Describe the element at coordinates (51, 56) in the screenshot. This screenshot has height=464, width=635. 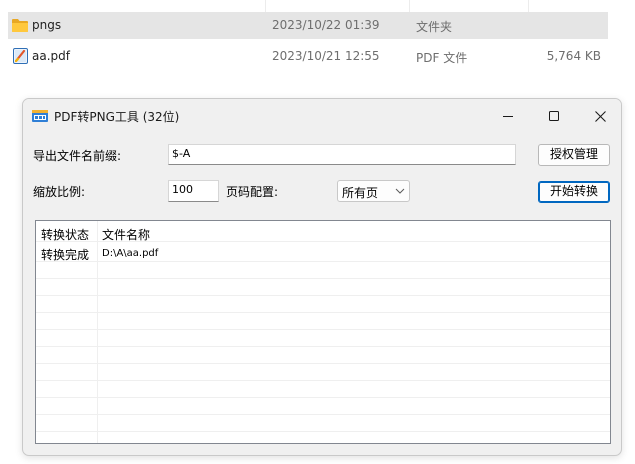
I see `file-name: aa.pdf` at that location.